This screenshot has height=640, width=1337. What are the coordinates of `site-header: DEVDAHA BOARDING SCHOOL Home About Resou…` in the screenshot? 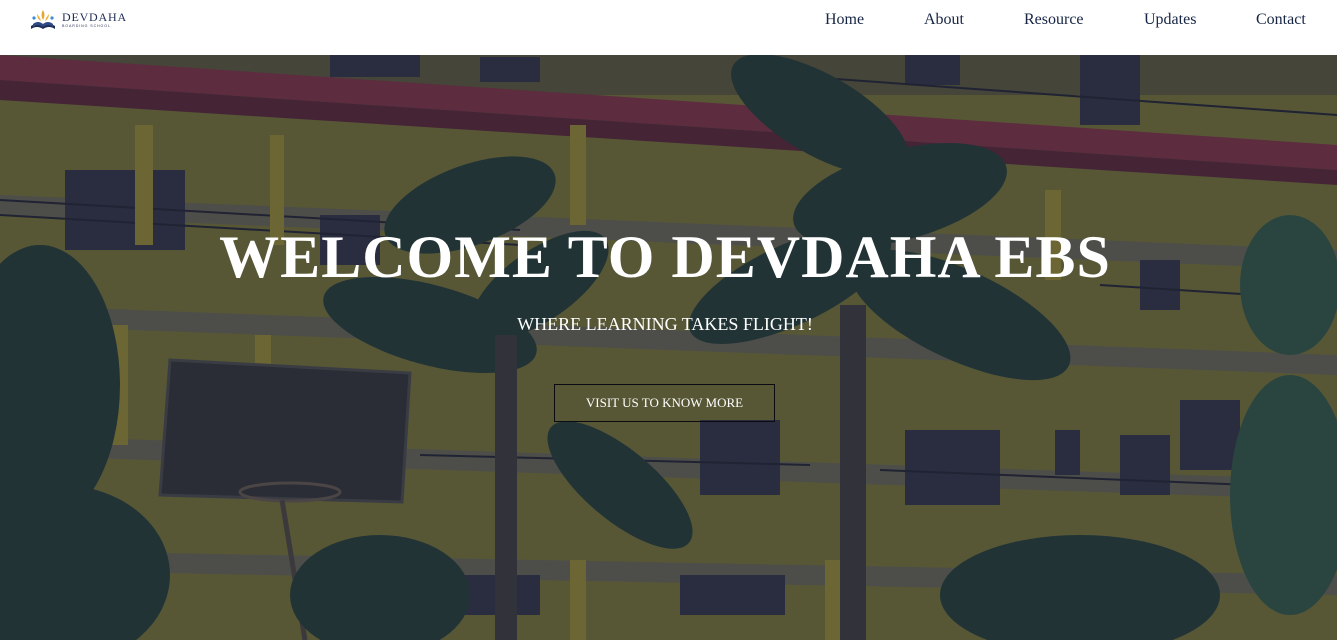 It's located at (668, 27).